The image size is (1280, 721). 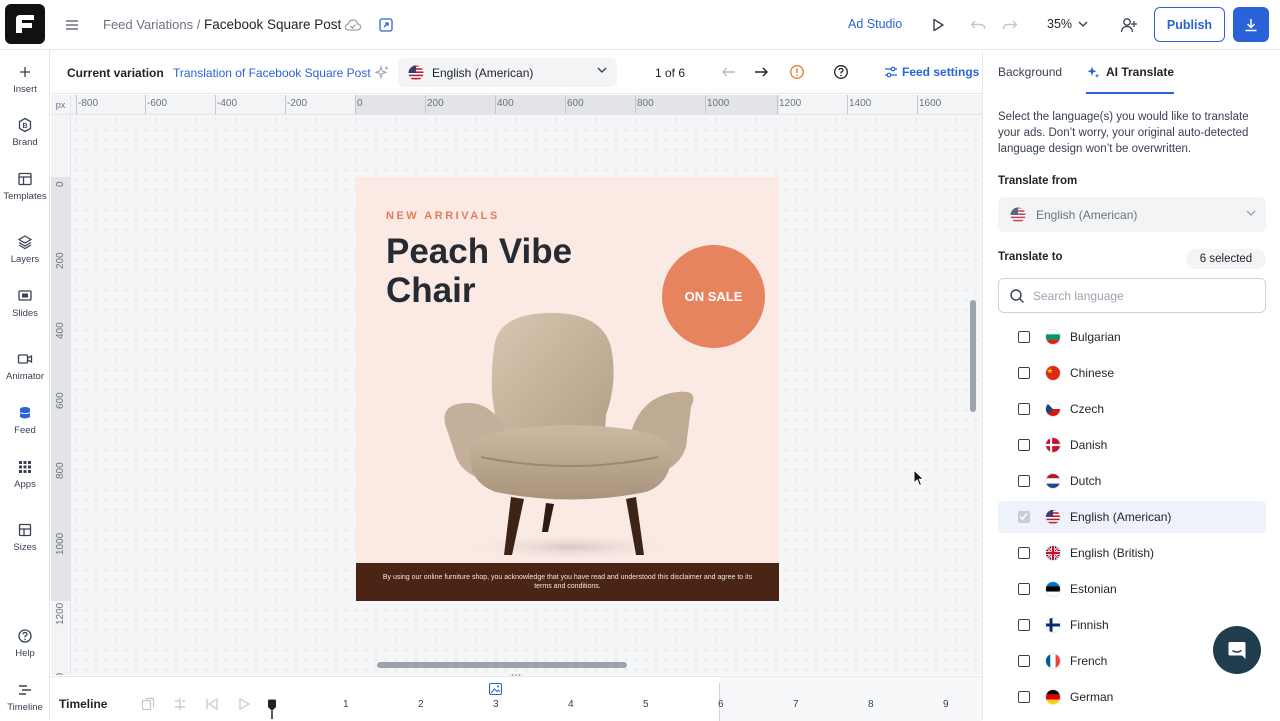 What do you see at coordinates (1251, 24) in the screenshot?
I see `download-button` at bounding box center [1251, 24].